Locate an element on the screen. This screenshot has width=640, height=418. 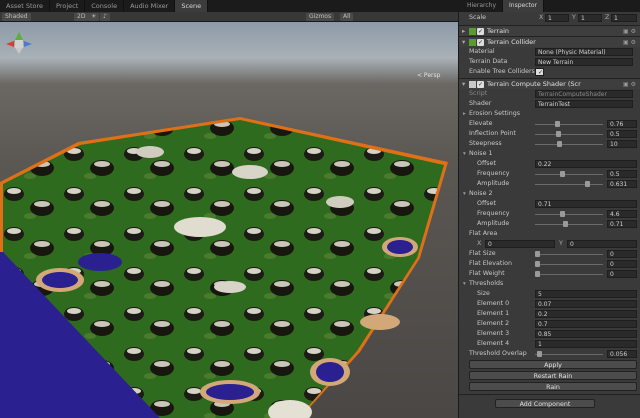
elevate-slider-thumb is located at coordinates (558, 124).